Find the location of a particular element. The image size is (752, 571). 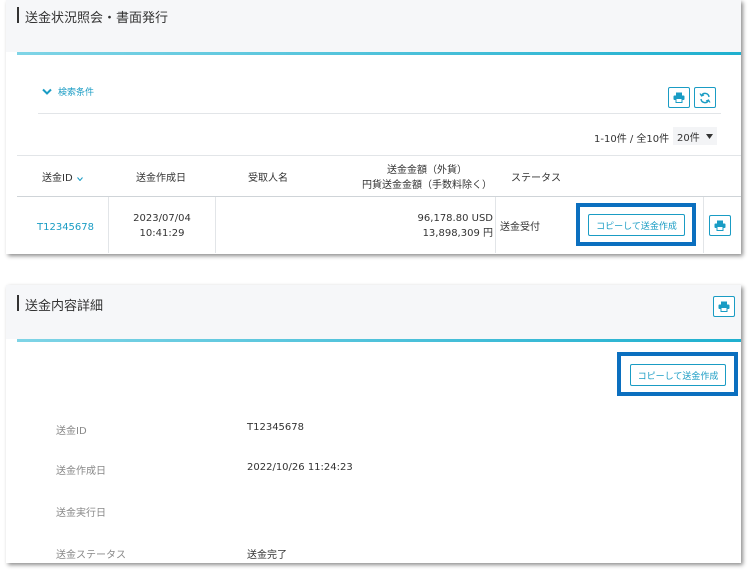

column-header-created-date: 送金作成日 is located at coordinates (161, 178).